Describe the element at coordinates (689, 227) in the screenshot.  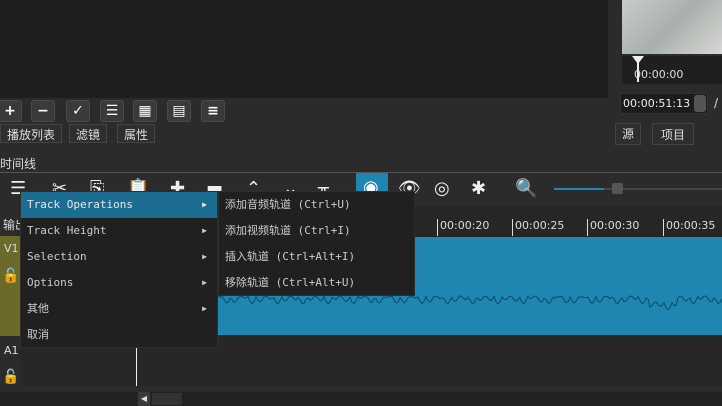
I see `ruler-tick: 00:00:35` at that location.